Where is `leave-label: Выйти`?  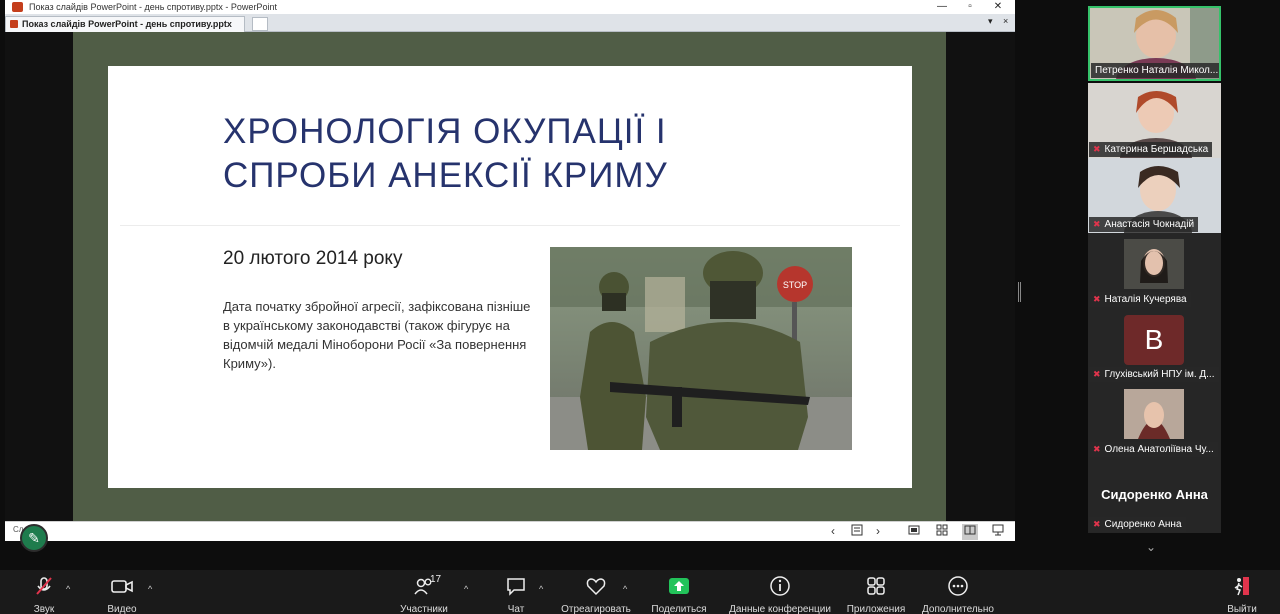
leave-label: Выйти is located at coordinates (1242, 609).